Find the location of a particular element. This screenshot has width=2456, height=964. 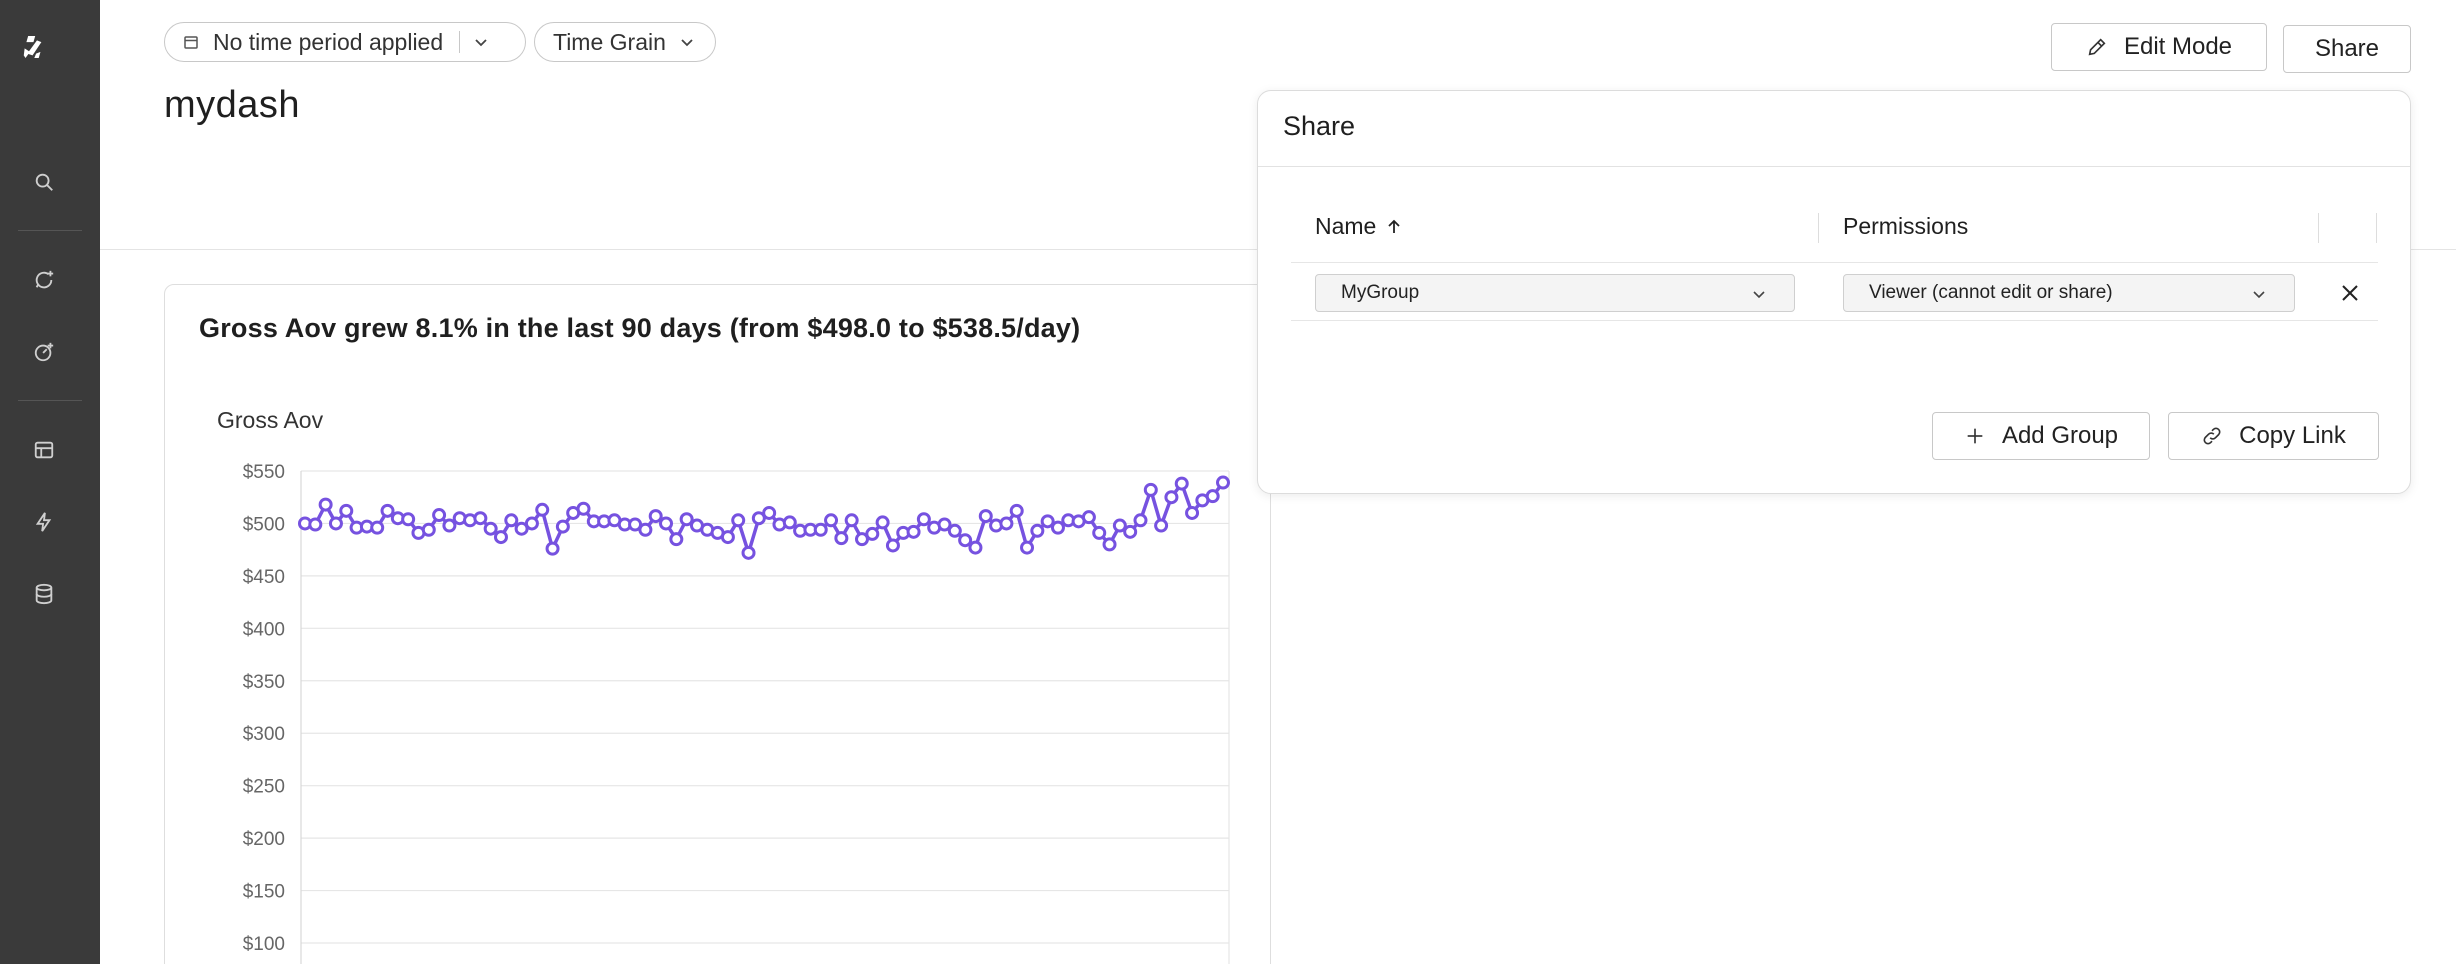

table-row-rule is located at coordinates (1834, 320).